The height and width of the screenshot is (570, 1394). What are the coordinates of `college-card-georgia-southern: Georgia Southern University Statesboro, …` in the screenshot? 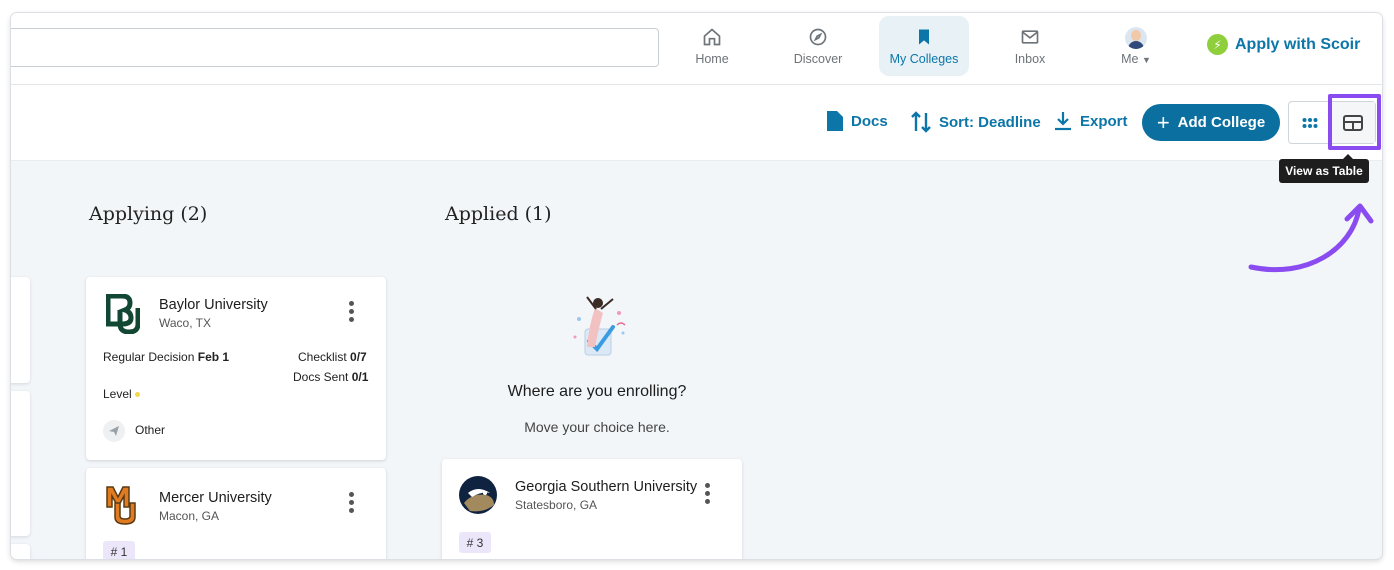 It's located at (592, 509).